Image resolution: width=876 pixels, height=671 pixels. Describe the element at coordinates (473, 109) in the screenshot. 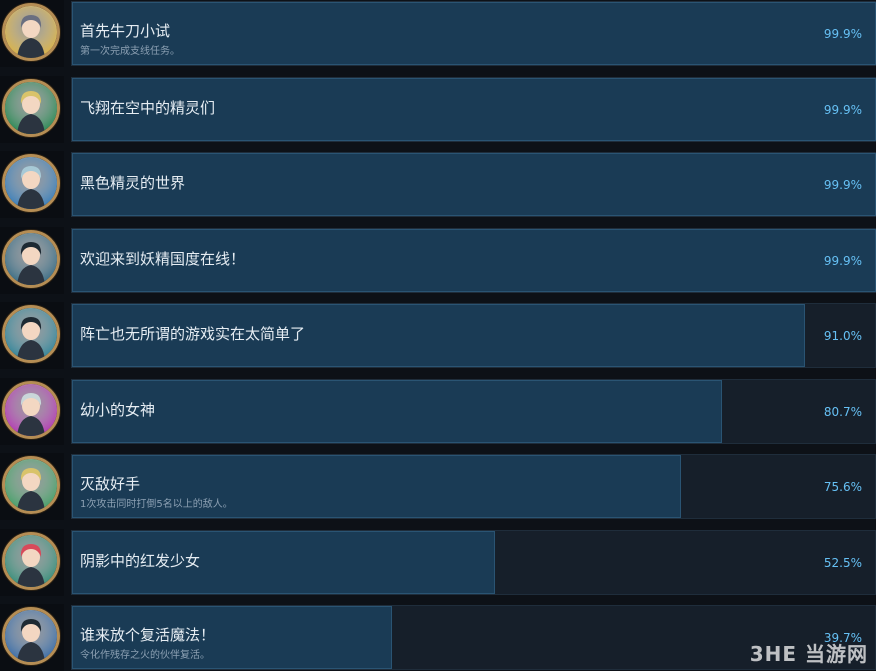

I see `achievement-progress-track: 飞翔在空中的精灵们 99.9%` at that location.